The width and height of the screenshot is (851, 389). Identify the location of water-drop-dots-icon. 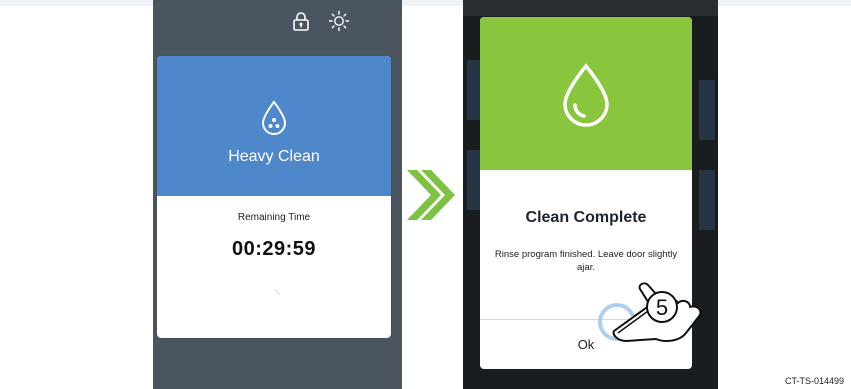
(274, 120).